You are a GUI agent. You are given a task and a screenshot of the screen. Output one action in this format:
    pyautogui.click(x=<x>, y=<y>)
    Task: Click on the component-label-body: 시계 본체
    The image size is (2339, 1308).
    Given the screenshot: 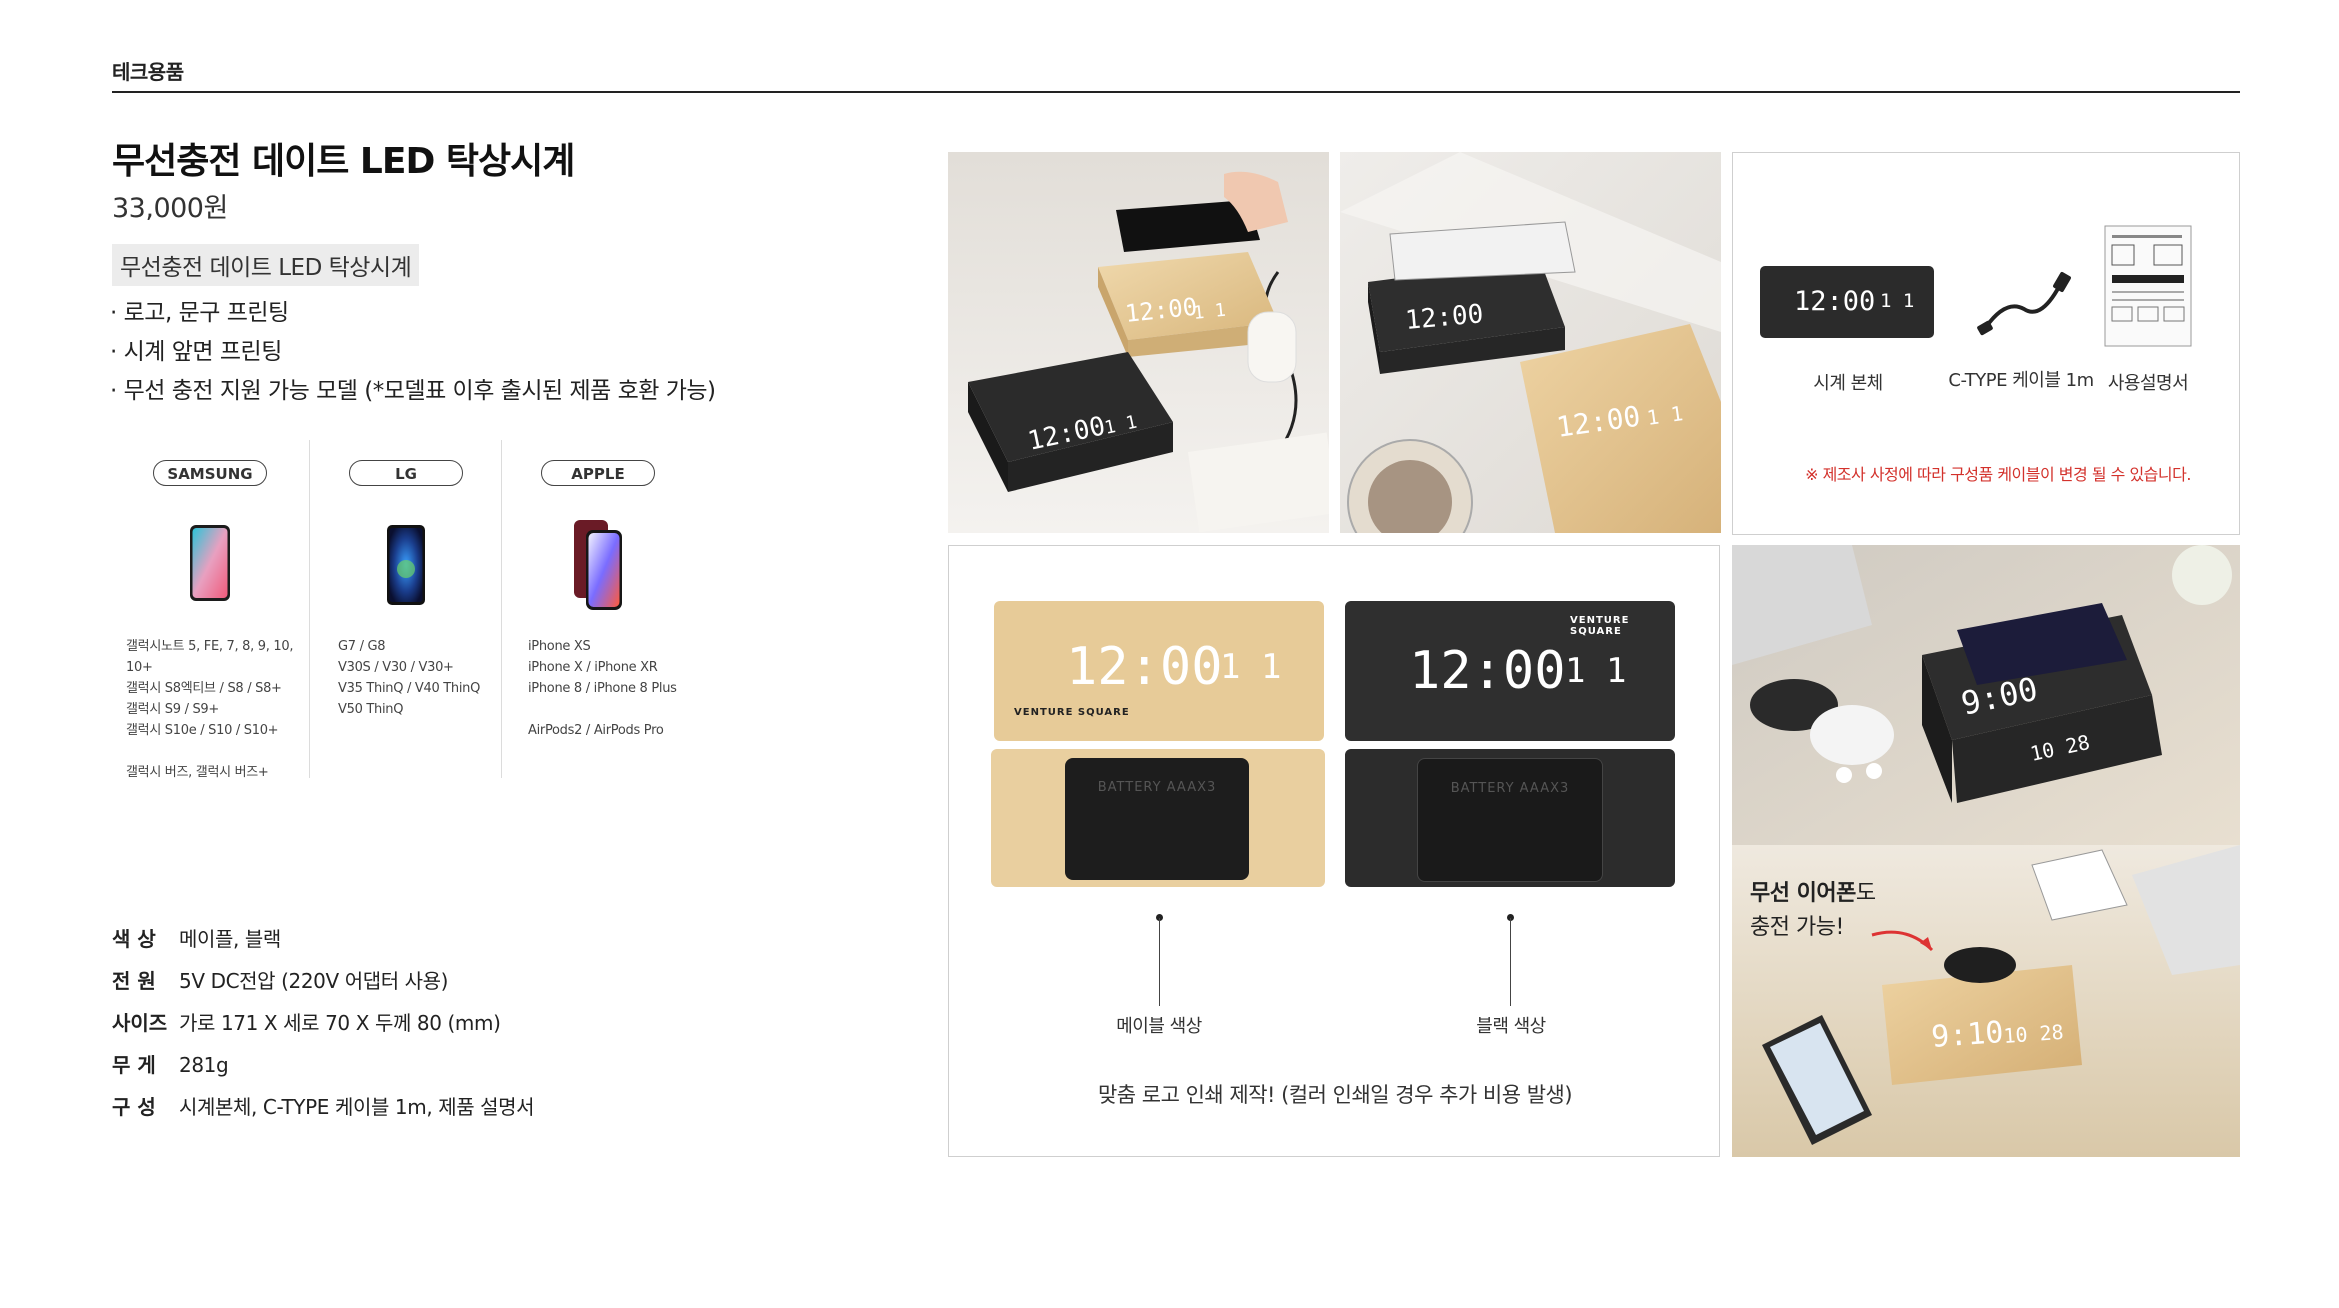 What is the action you would take?
    pyautogui.click(x=1848, y=383)
    